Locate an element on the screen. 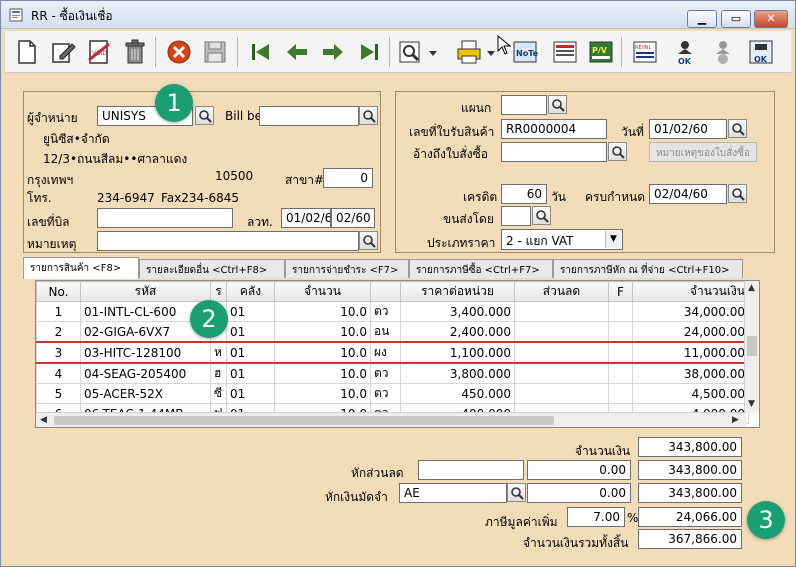 Image resolution: width=796 pixels, height=567 pixels. edit-button is located at coordinates (63, 52).